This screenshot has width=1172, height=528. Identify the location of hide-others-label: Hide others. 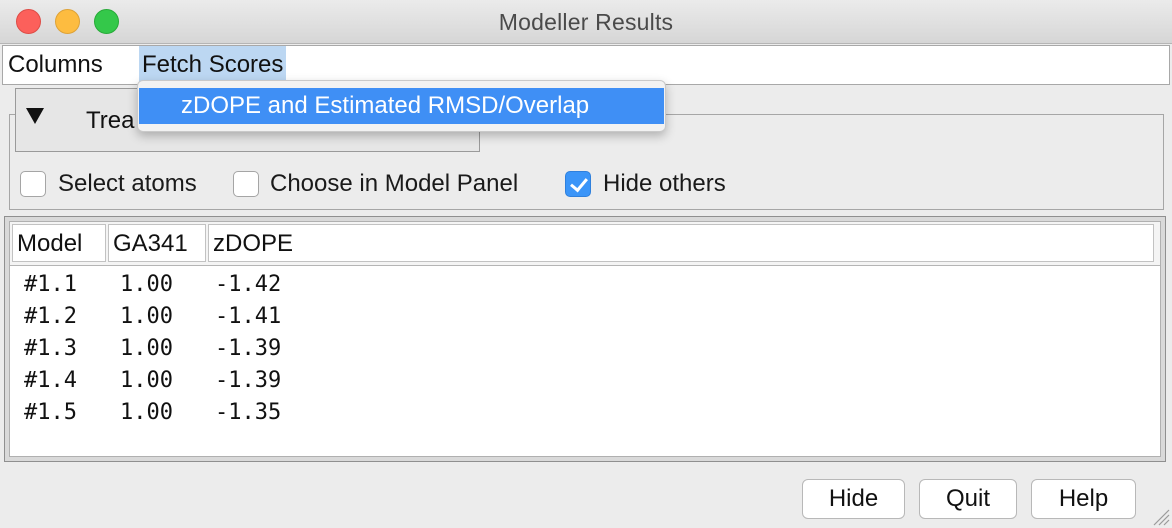
(664, 183).